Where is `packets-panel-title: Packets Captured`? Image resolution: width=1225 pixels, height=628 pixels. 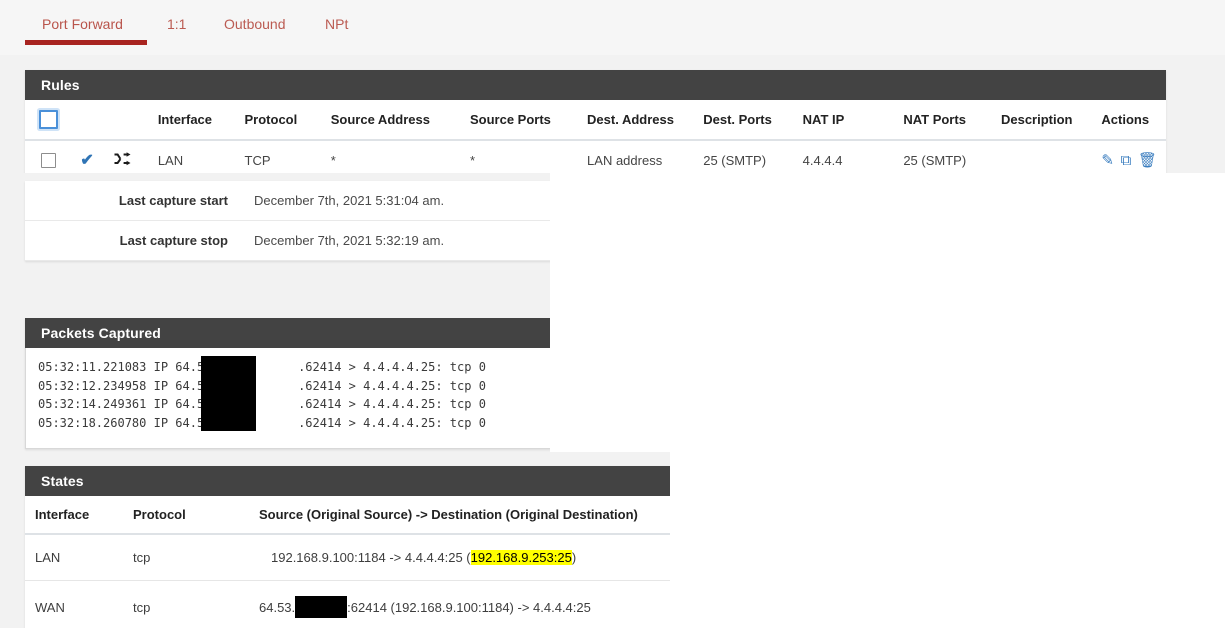 packets-panel-title: Packets Captured is located at coordinates (287, 333).